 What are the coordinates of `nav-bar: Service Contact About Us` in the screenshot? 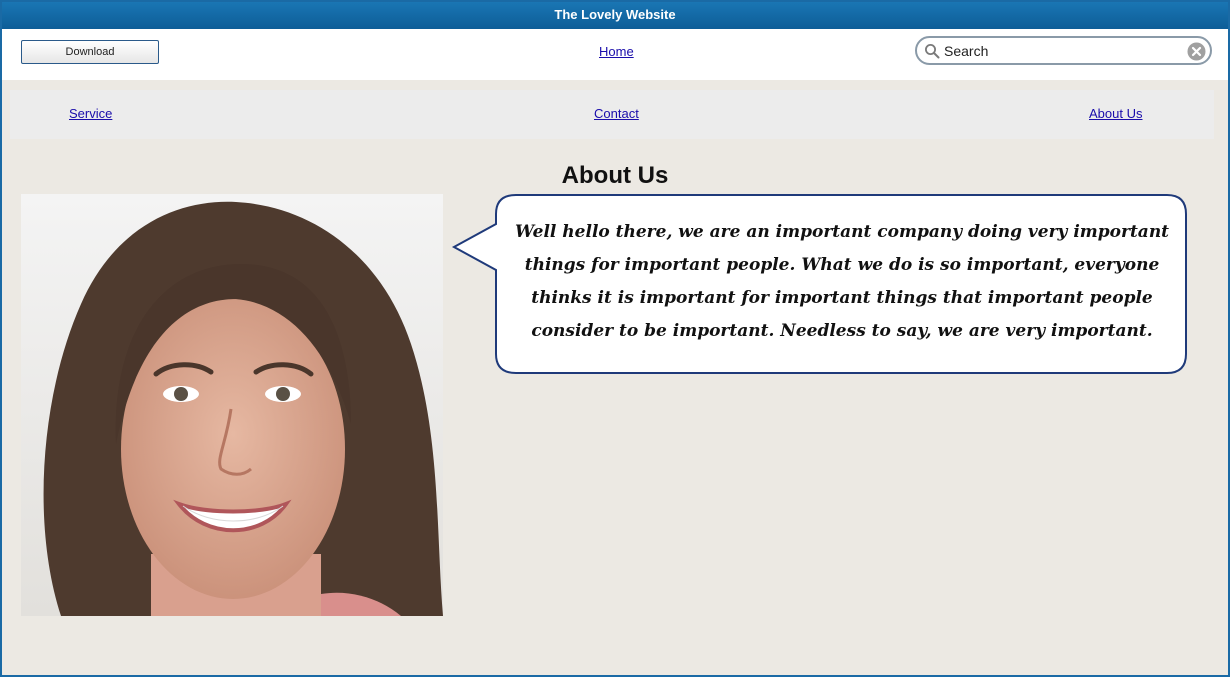 It's located at (612, 114).